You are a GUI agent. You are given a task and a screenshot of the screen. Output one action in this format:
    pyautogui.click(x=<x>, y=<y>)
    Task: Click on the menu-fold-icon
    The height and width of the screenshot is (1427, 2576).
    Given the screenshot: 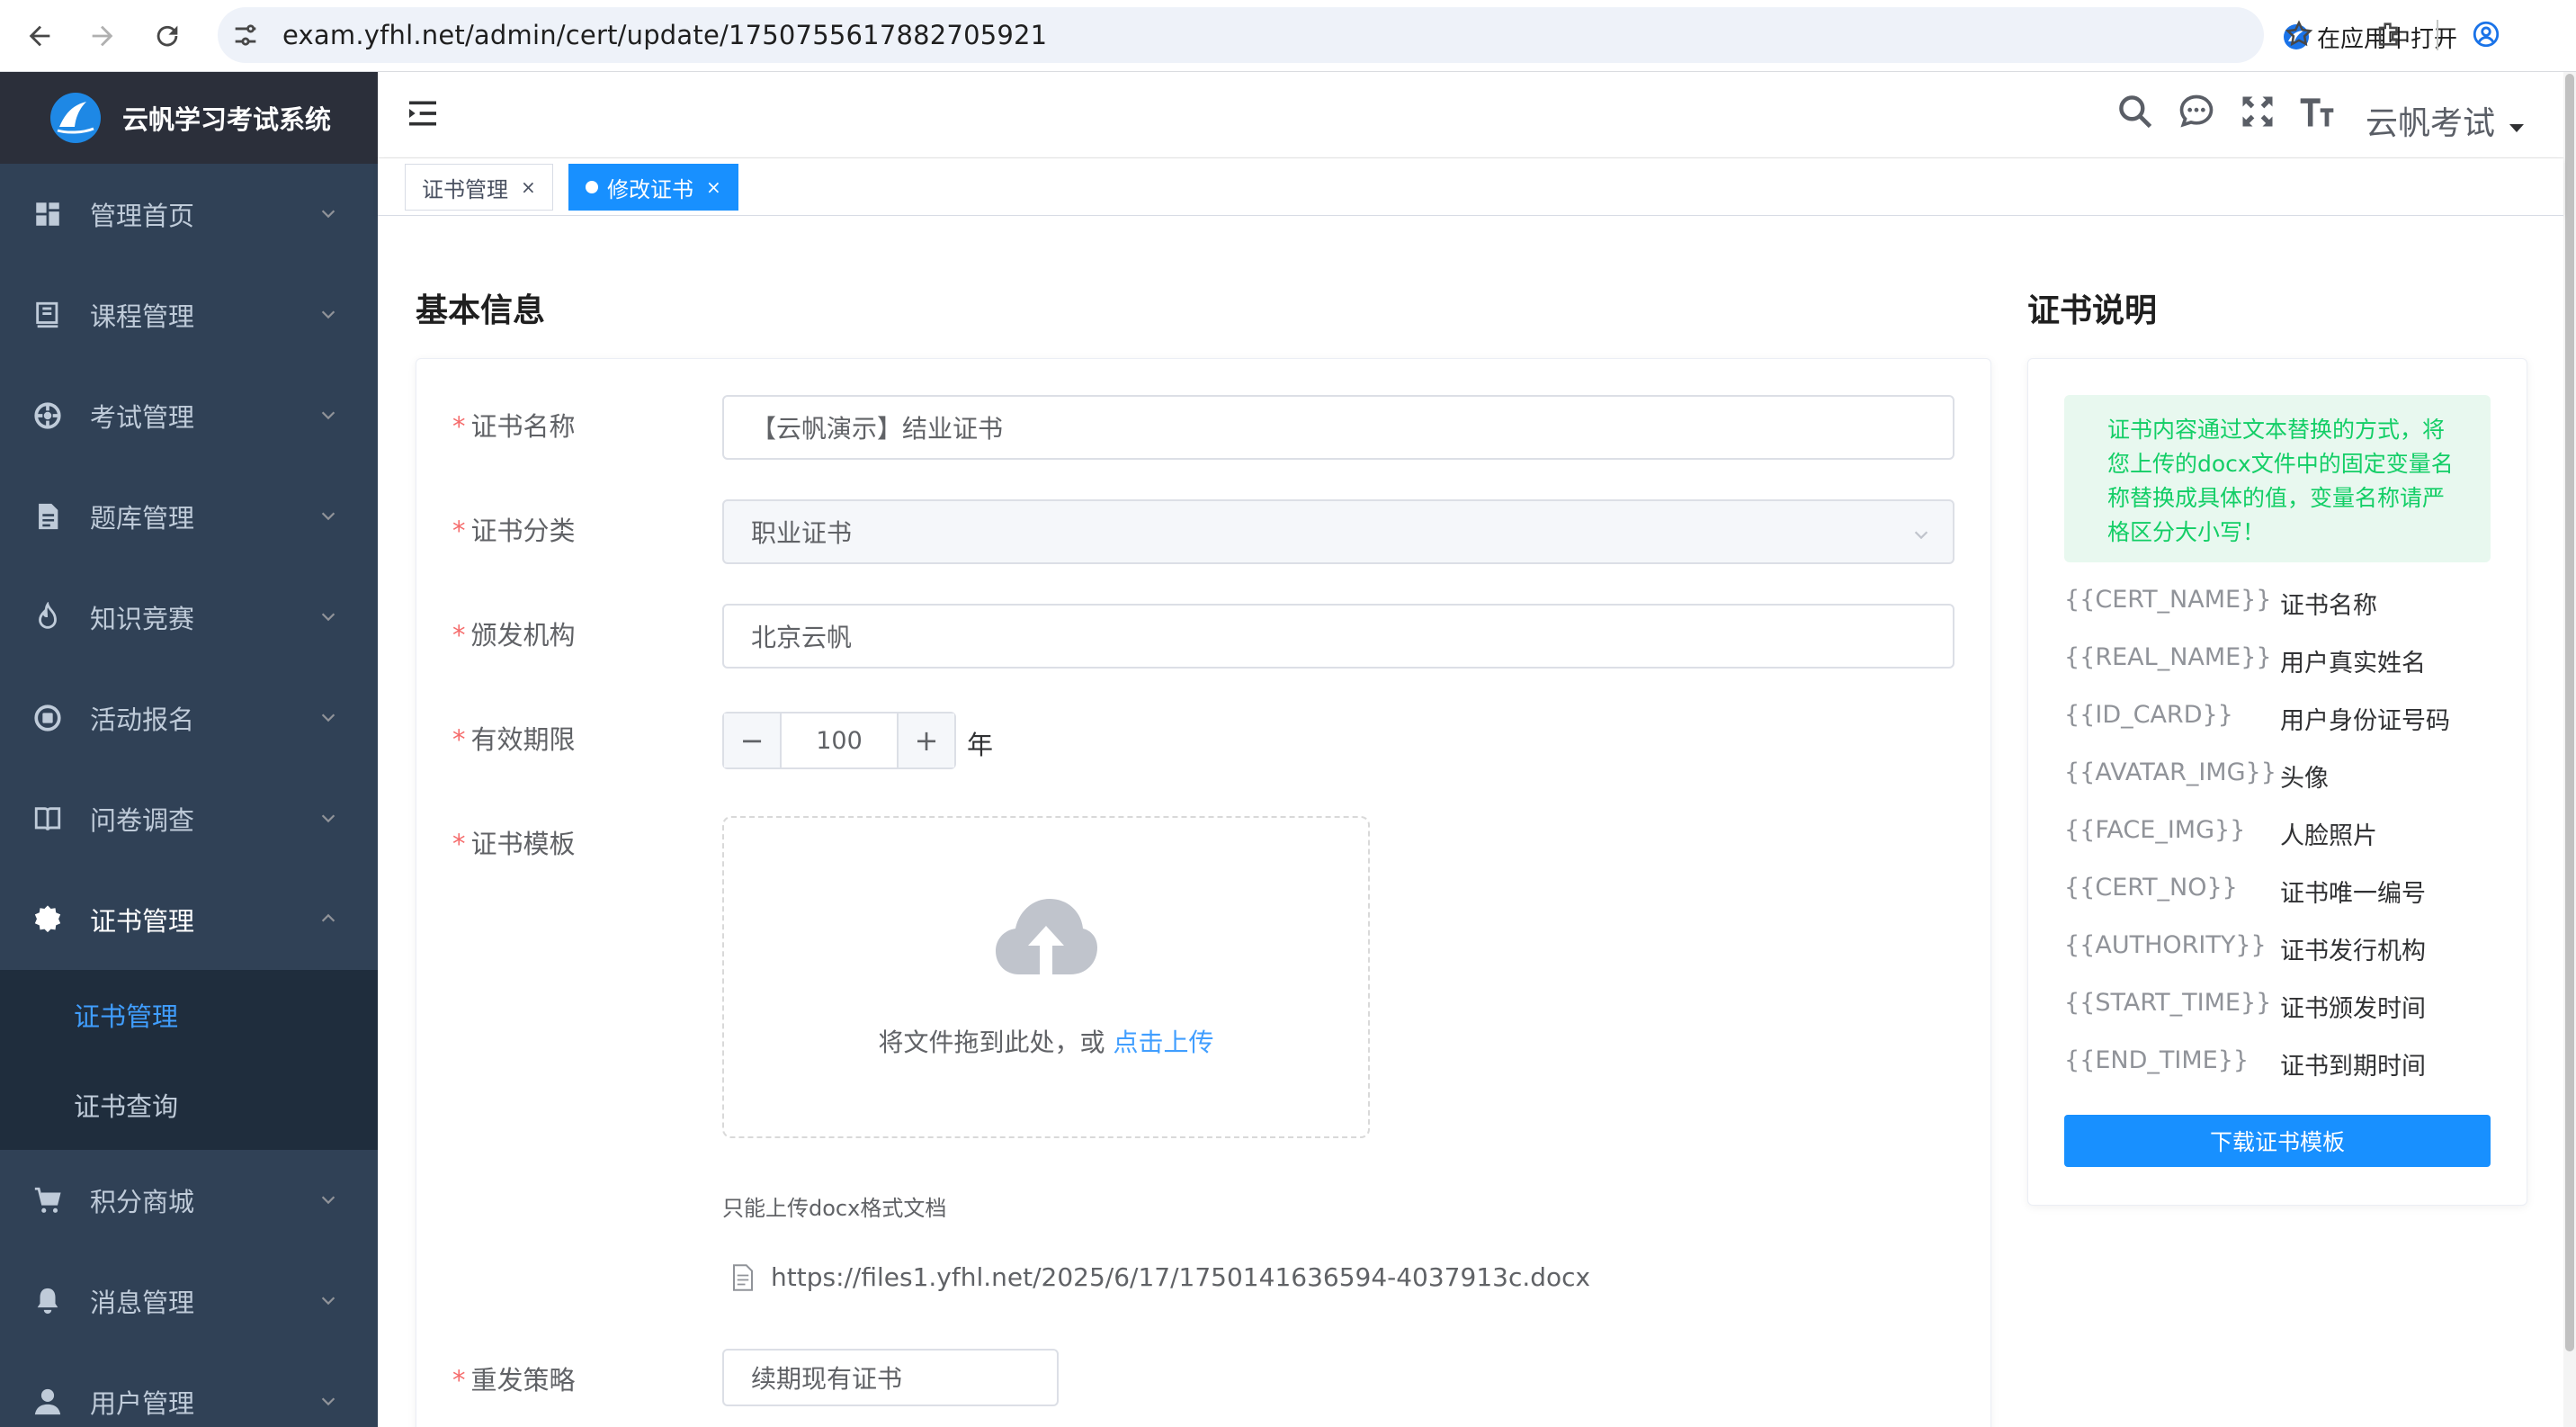 What is the action you would take?
    pyautogui.click(x=422, y=113)
    